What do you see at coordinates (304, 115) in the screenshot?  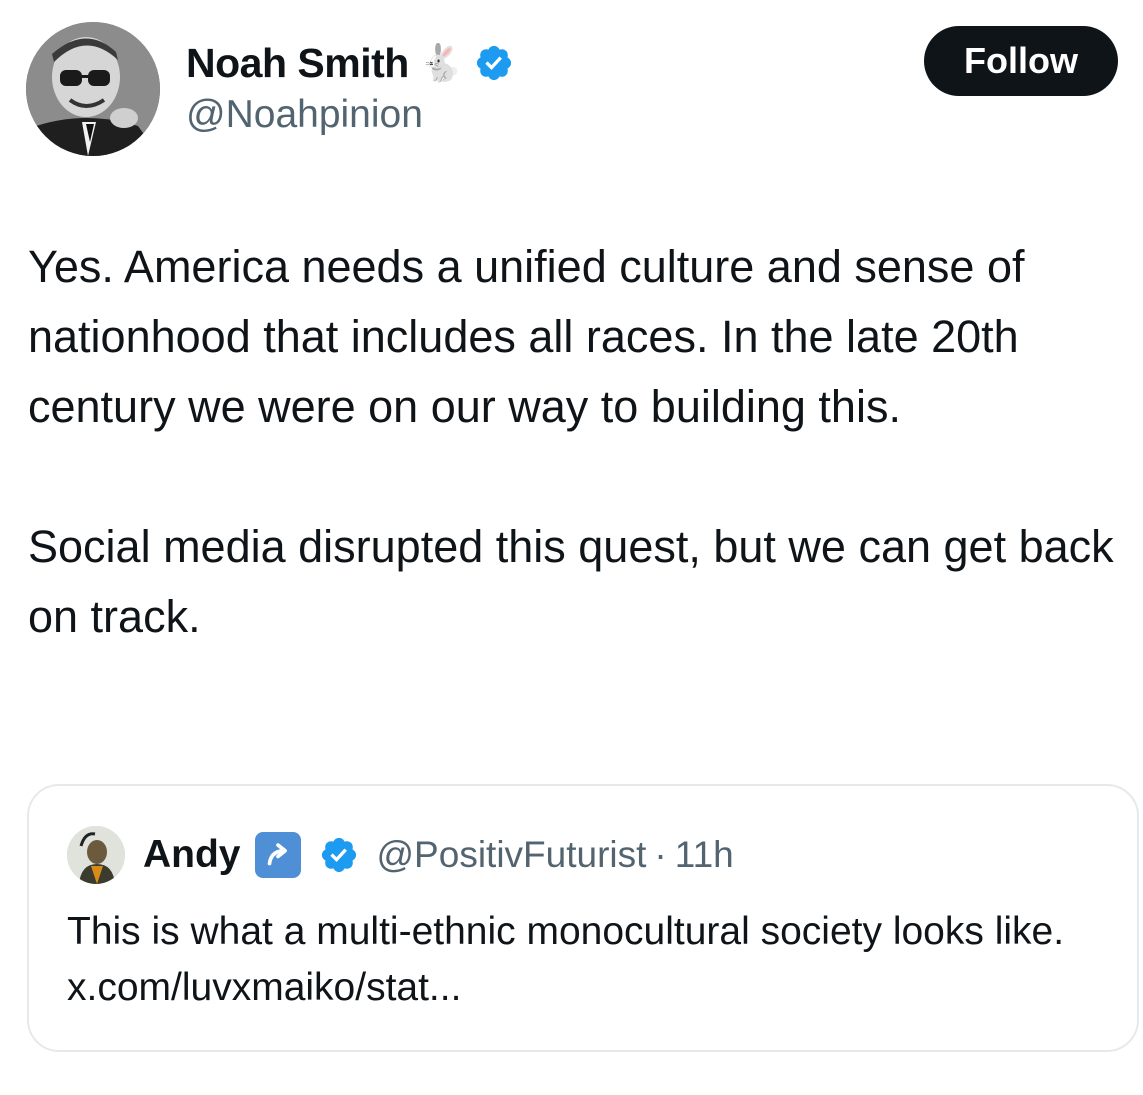 I see `author-handle: @Noahpinion` at bounding box center [304, 115].